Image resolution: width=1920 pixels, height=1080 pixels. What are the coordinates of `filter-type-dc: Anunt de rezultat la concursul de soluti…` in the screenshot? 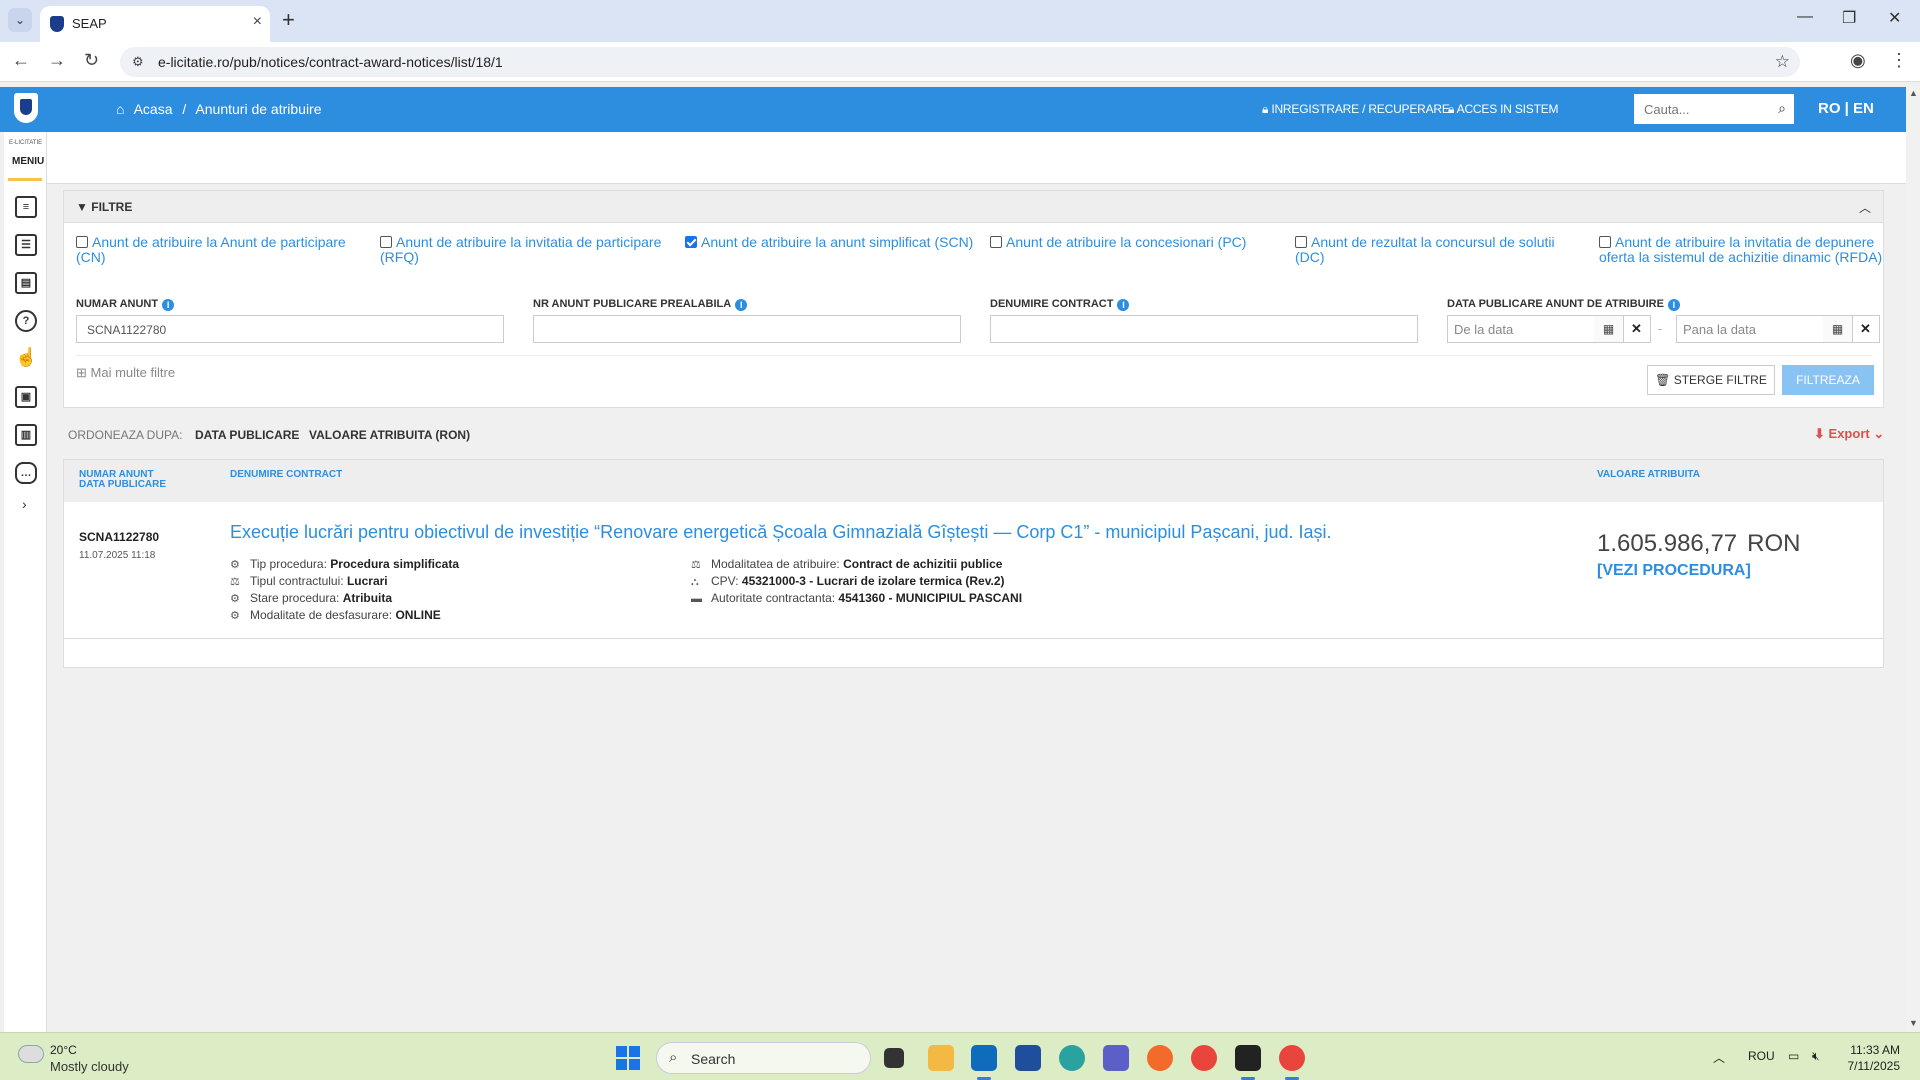 It's located at (1440, 250).